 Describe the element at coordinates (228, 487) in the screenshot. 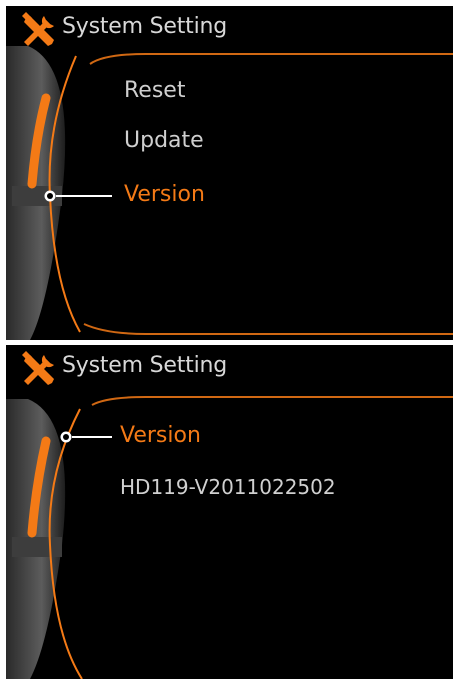

I see `version-number: HD119-V2011022502` at that location.